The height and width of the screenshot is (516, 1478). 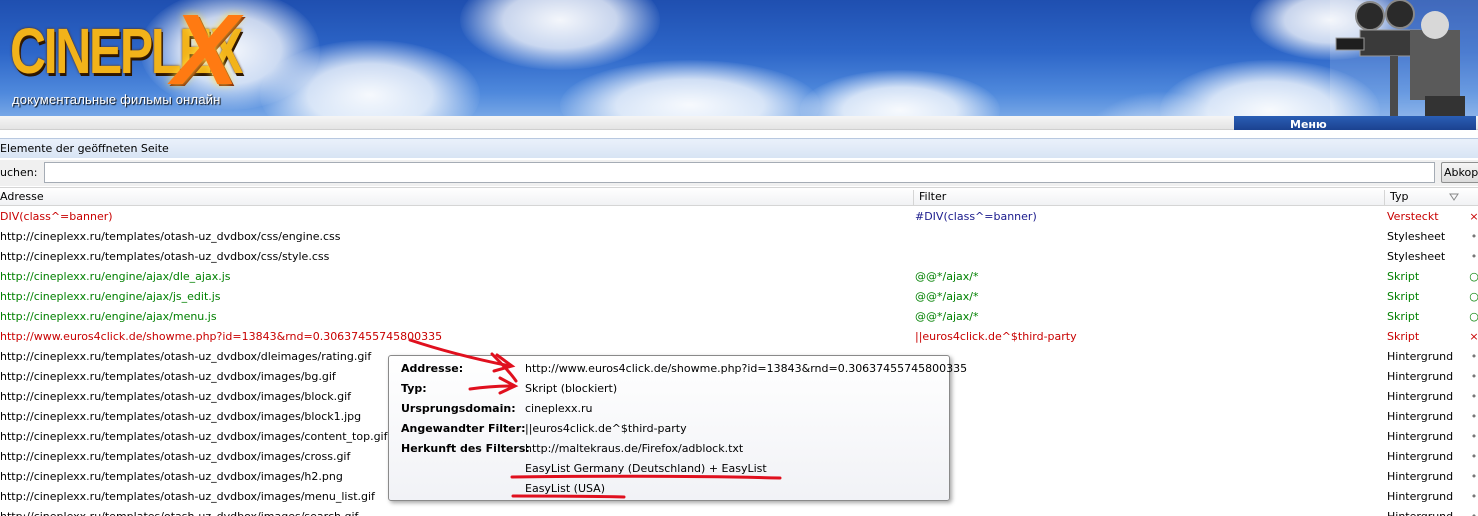 What do you see at coordinates (414, 388) in the screenshot?
I see `tooltip-label: Typ:` at bounding box center [414, 388].